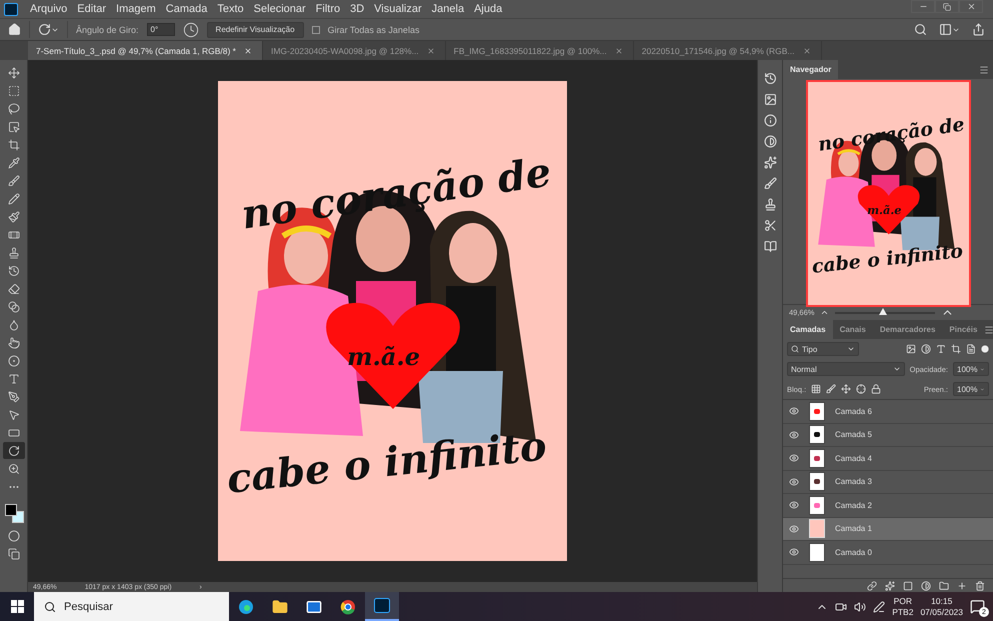 This screenshot has width=993, height=621. What do you see at coordinates (770, 162) in the screenshot?
I see `sparkles-icon` at bounding box center [770, 162].